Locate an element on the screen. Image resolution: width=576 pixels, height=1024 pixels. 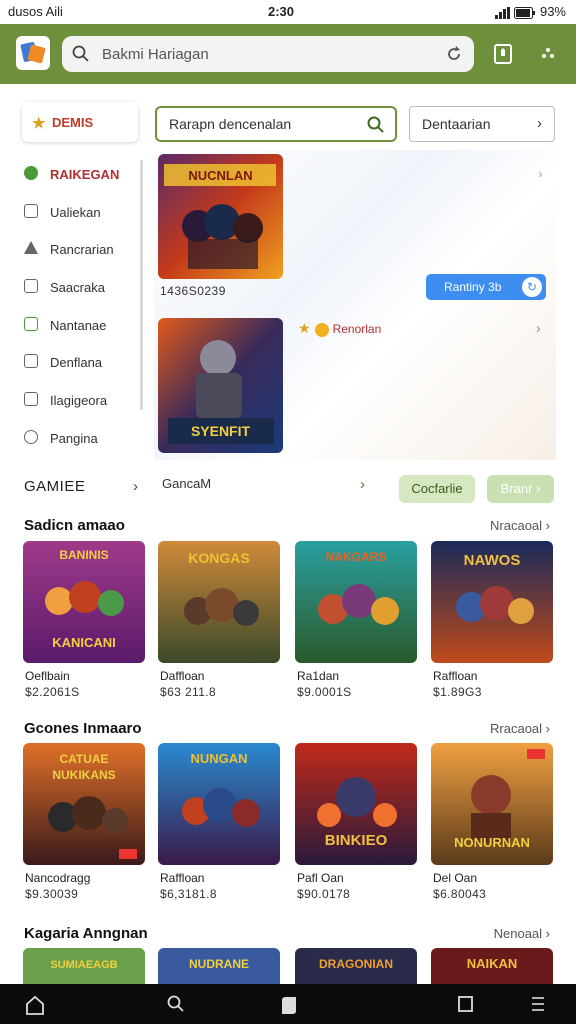
game-card: NUDRANE is located at coordinates (219, 966).